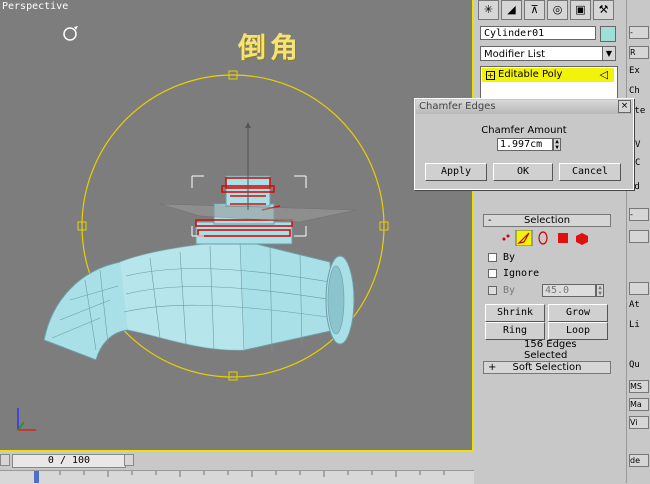  I want to click on angle-threshold-value: 45.0, so click(557, 290).